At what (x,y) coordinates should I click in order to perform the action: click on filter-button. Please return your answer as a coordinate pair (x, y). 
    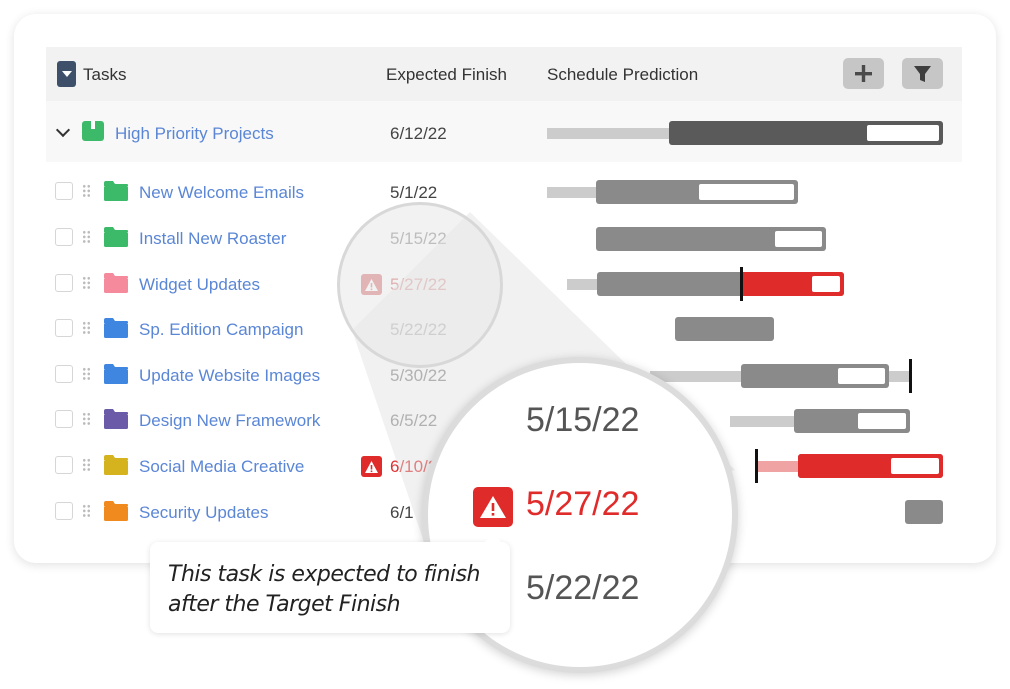
    Looking at the image, I should click on (922, 73).